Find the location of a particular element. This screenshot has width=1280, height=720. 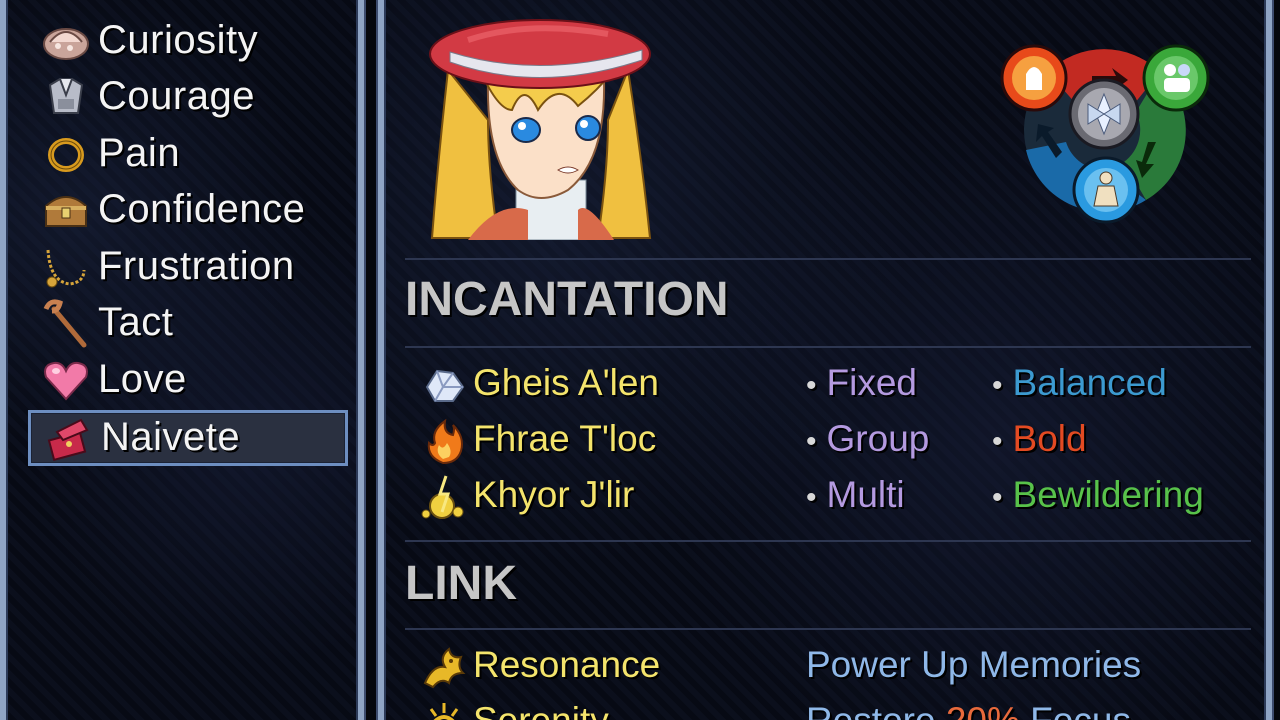

link-row-resonance: Resonance Power Up Memories is located at coordinates (843, 668).